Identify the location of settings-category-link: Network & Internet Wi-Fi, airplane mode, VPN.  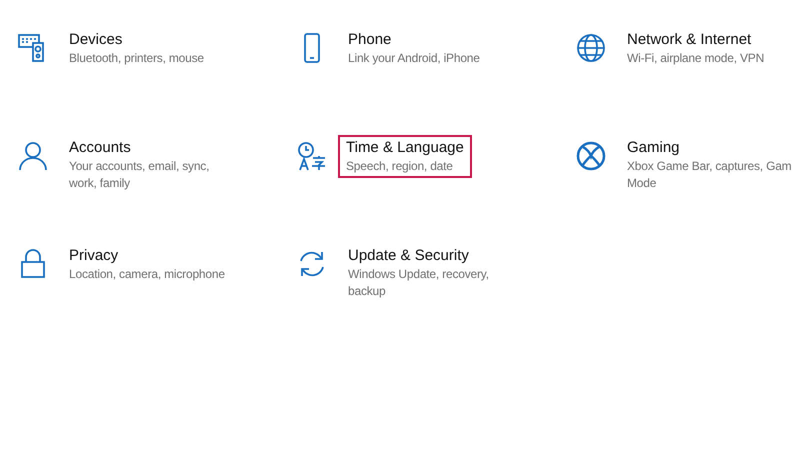
(695, 48).